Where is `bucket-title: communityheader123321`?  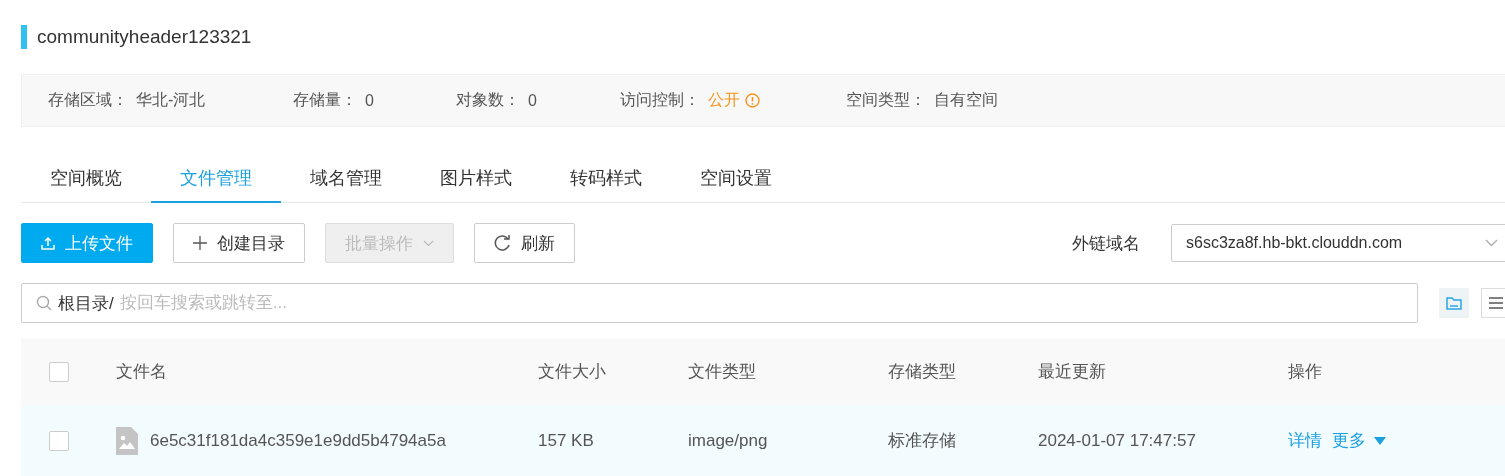 bucket-title: communityheader123321 is located at coordinates (144, 37).